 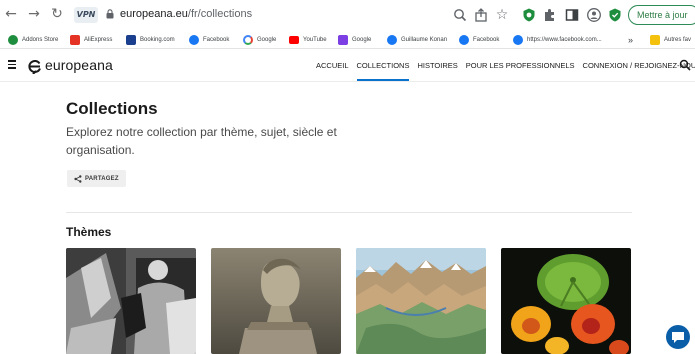 I want to click on folder-icon, so click(x=655, y=40).